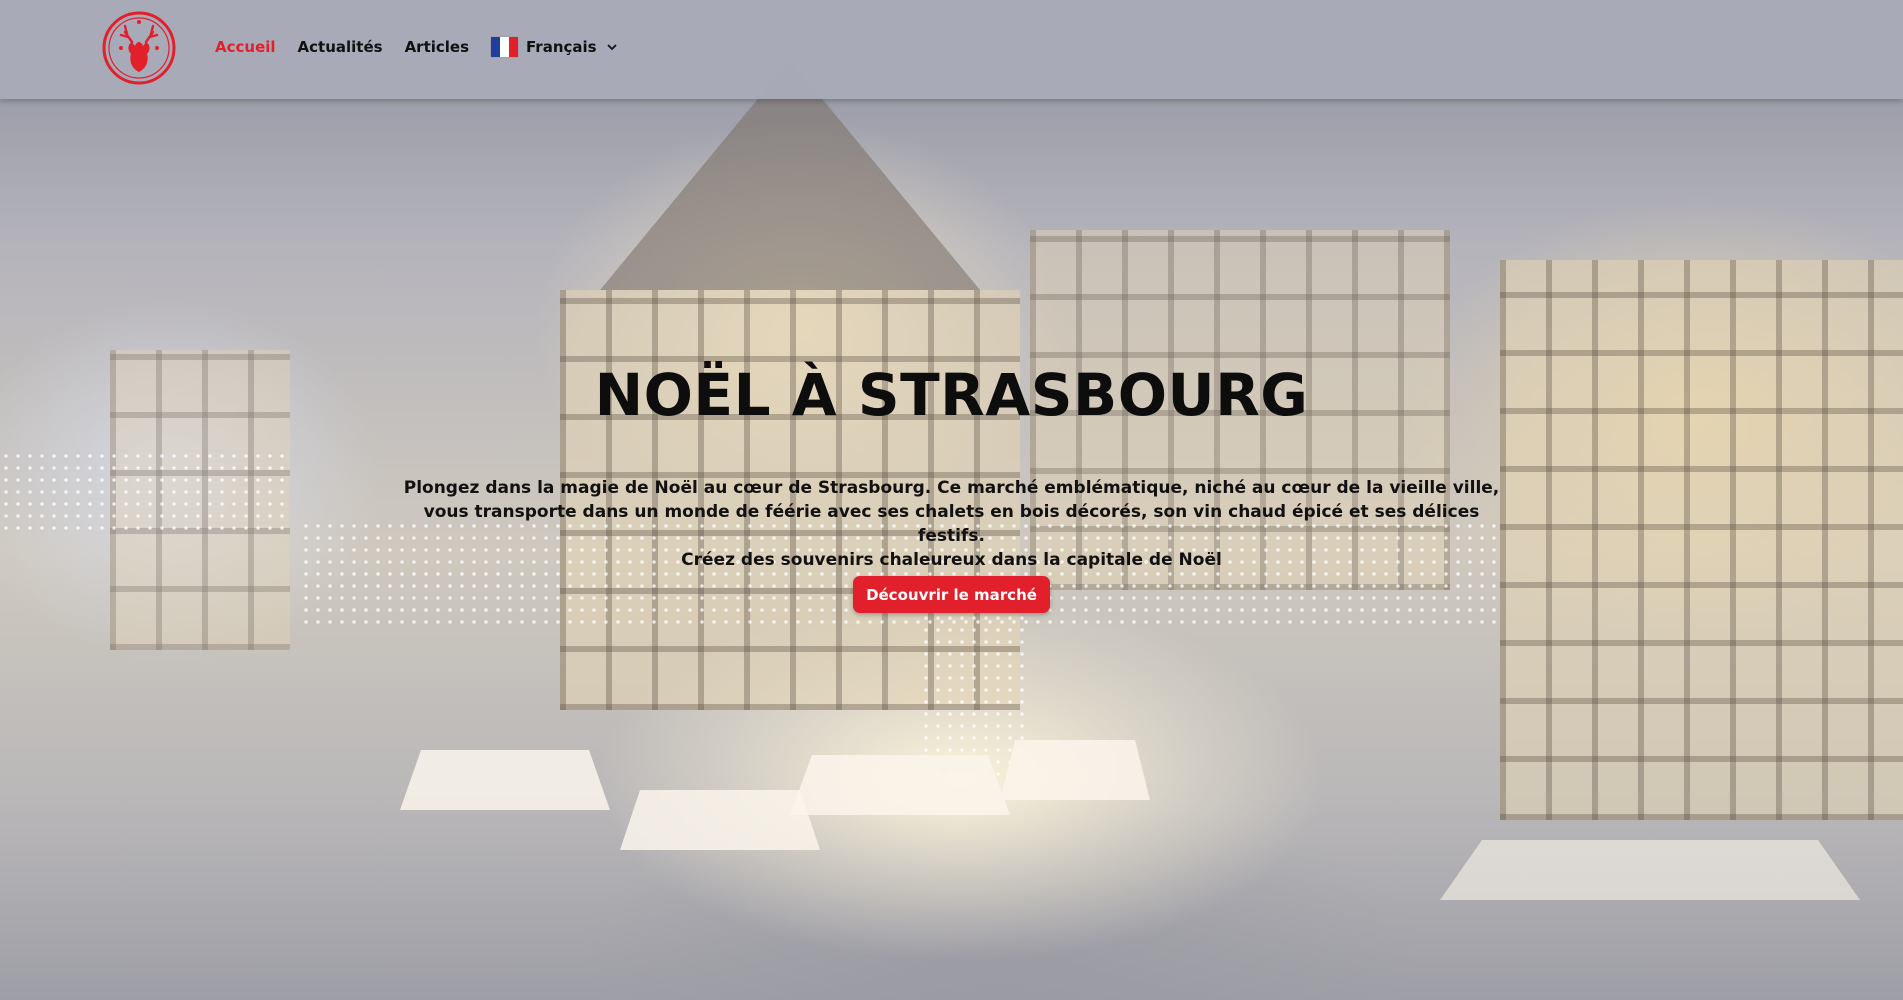 The height and width of the screenshot is (1000, 1903). Describe the element at coordinates (245, 47) in the screenshot. I see `nav-item-accueil: Accueil` at that location.